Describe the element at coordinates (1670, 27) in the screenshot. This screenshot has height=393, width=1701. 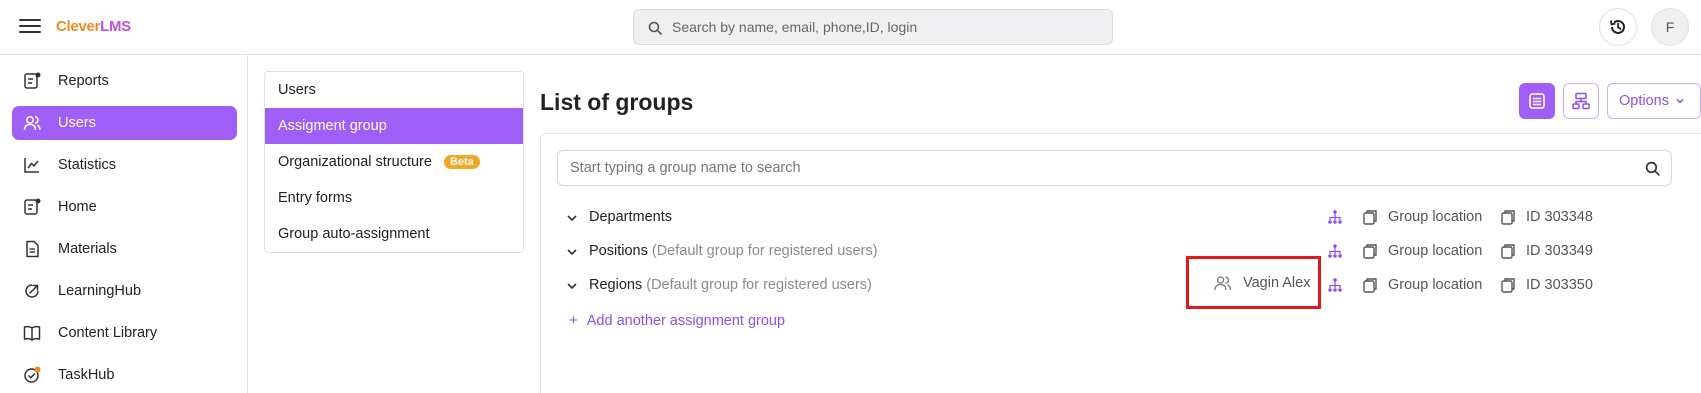
I see `avatar: F` at that location.